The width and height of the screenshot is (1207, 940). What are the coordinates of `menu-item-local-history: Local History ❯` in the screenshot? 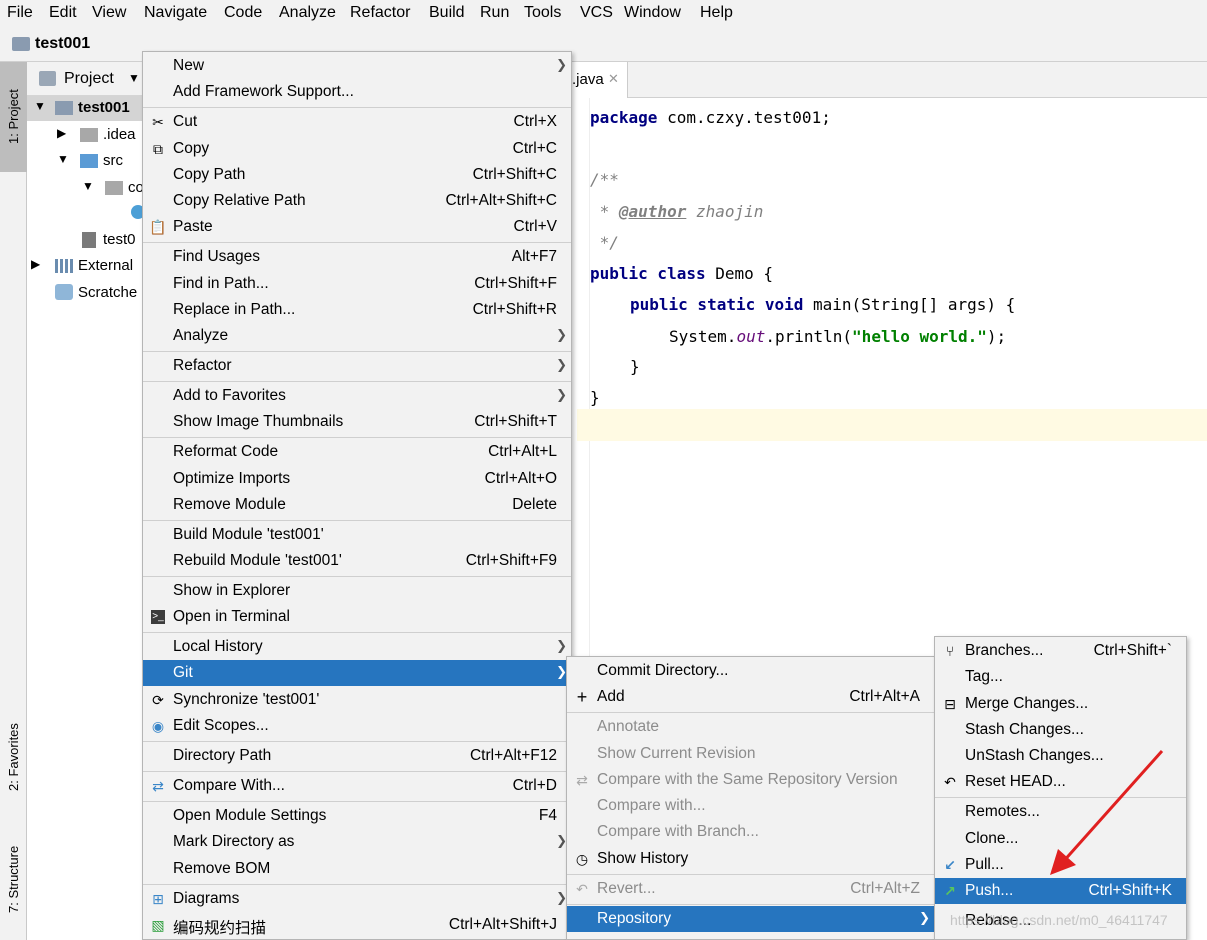 It's located at (357, 647).